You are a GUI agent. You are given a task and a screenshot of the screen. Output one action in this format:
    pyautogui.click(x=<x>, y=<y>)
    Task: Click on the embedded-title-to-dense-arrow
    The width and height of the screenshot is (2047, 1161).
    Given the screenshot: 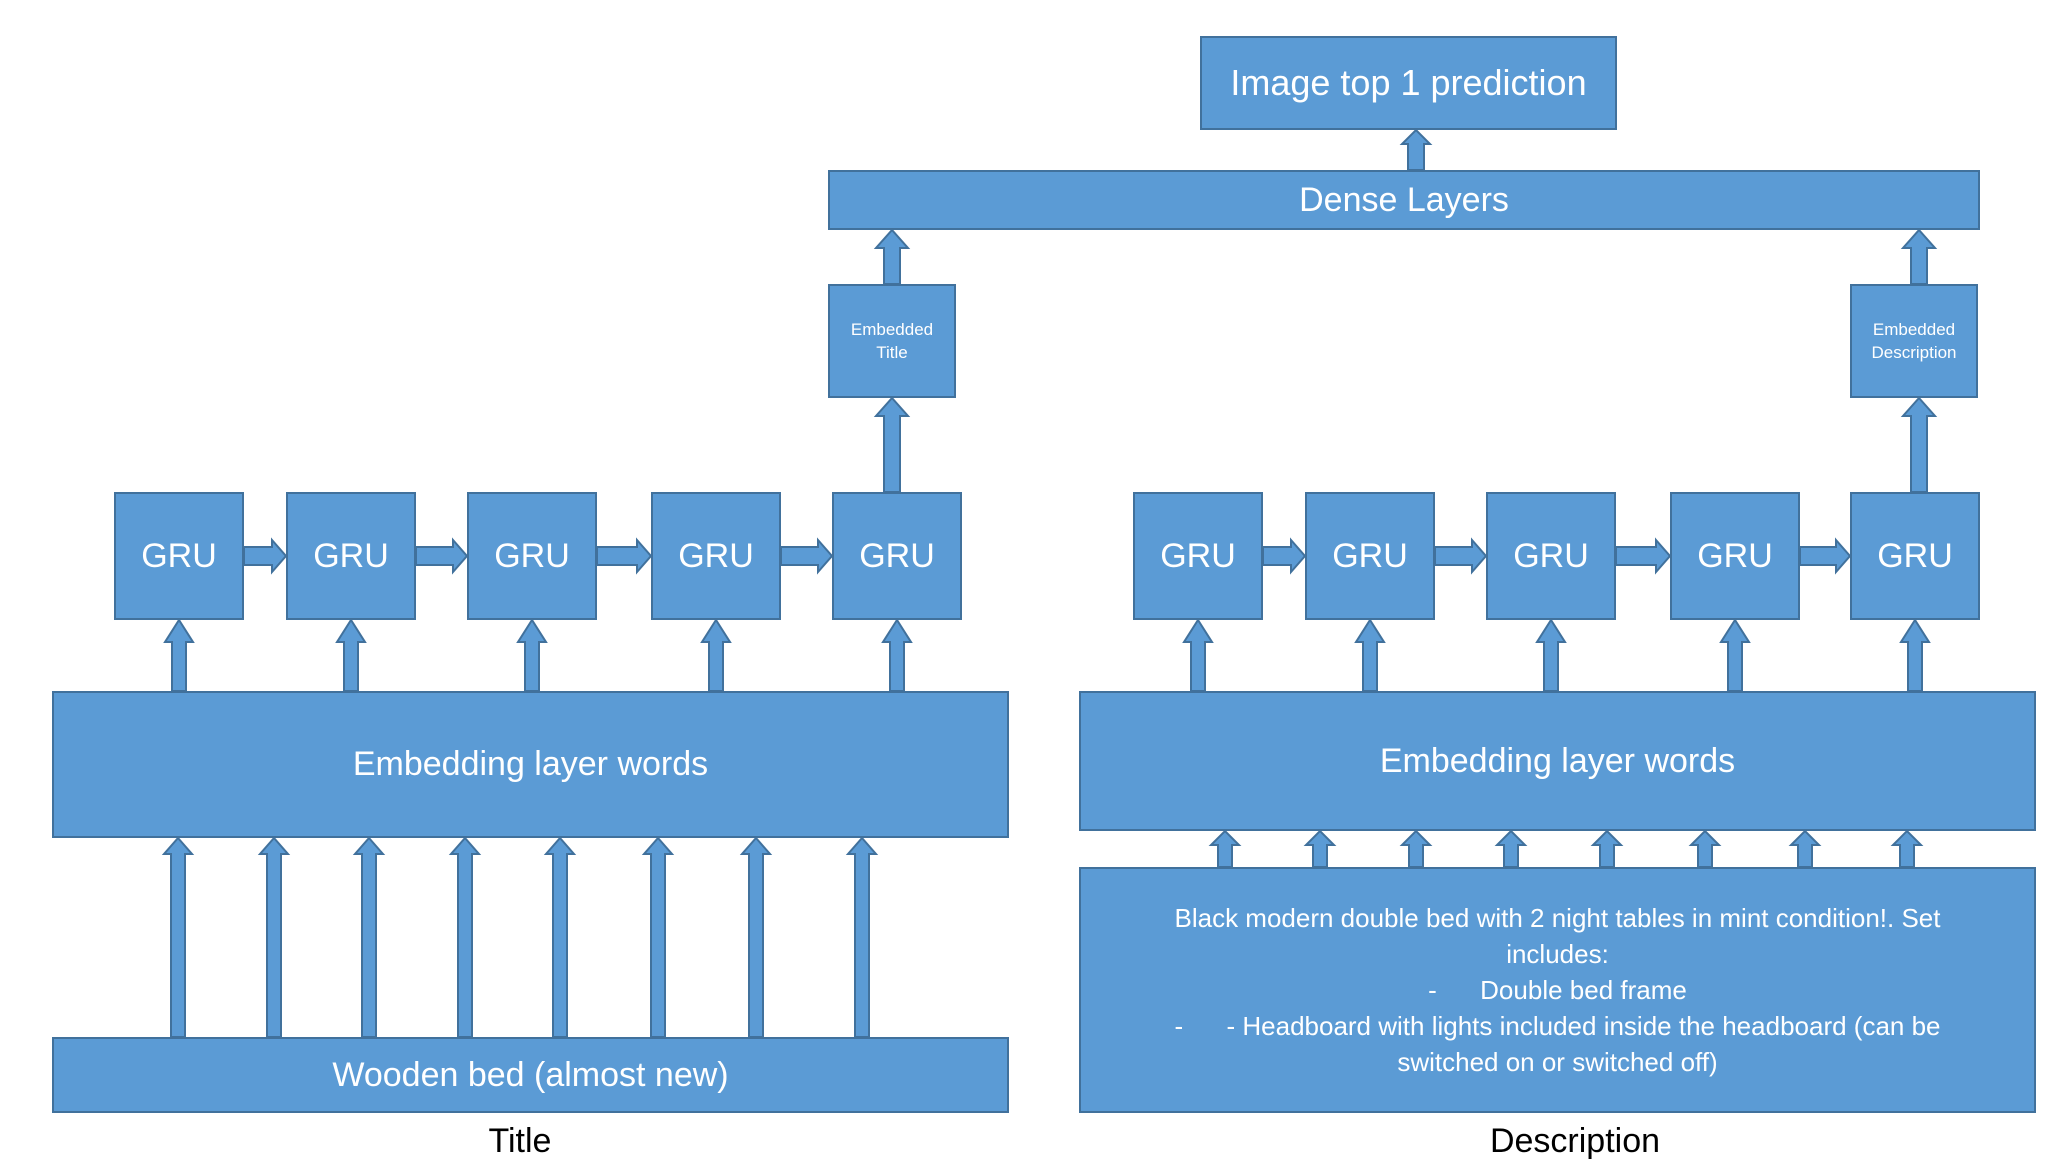 What is the action you would take?
    pyautogui.click(x=892, y=256)
    